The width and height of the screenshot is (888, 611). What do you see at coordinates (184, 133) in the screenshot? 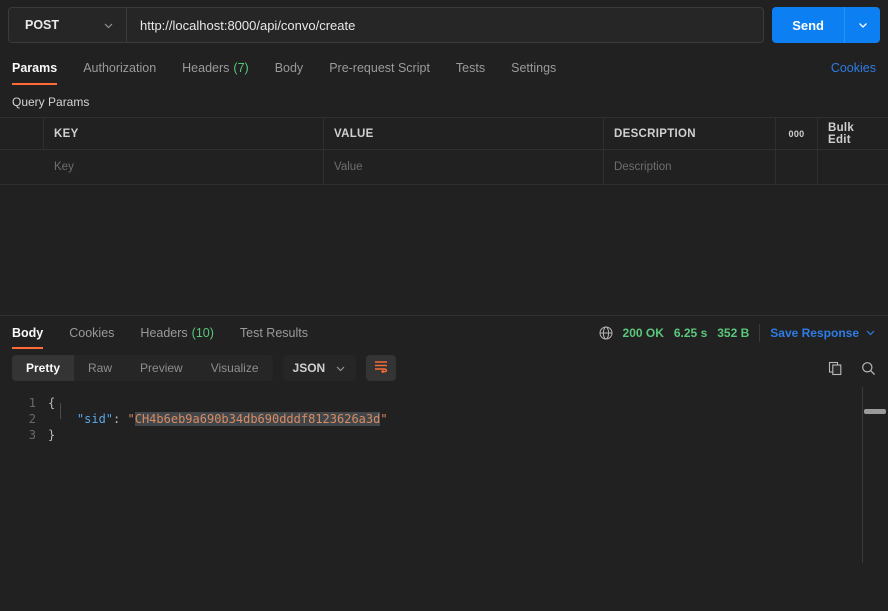
I see `column-header-key: KEY` at bounding box center [184, 133].